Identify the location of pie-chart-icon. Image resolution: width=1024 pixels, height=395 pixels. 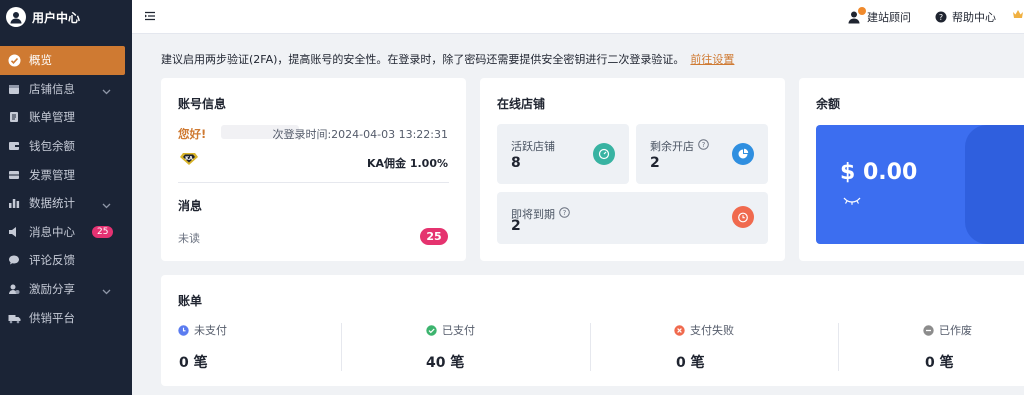
(743, 154).